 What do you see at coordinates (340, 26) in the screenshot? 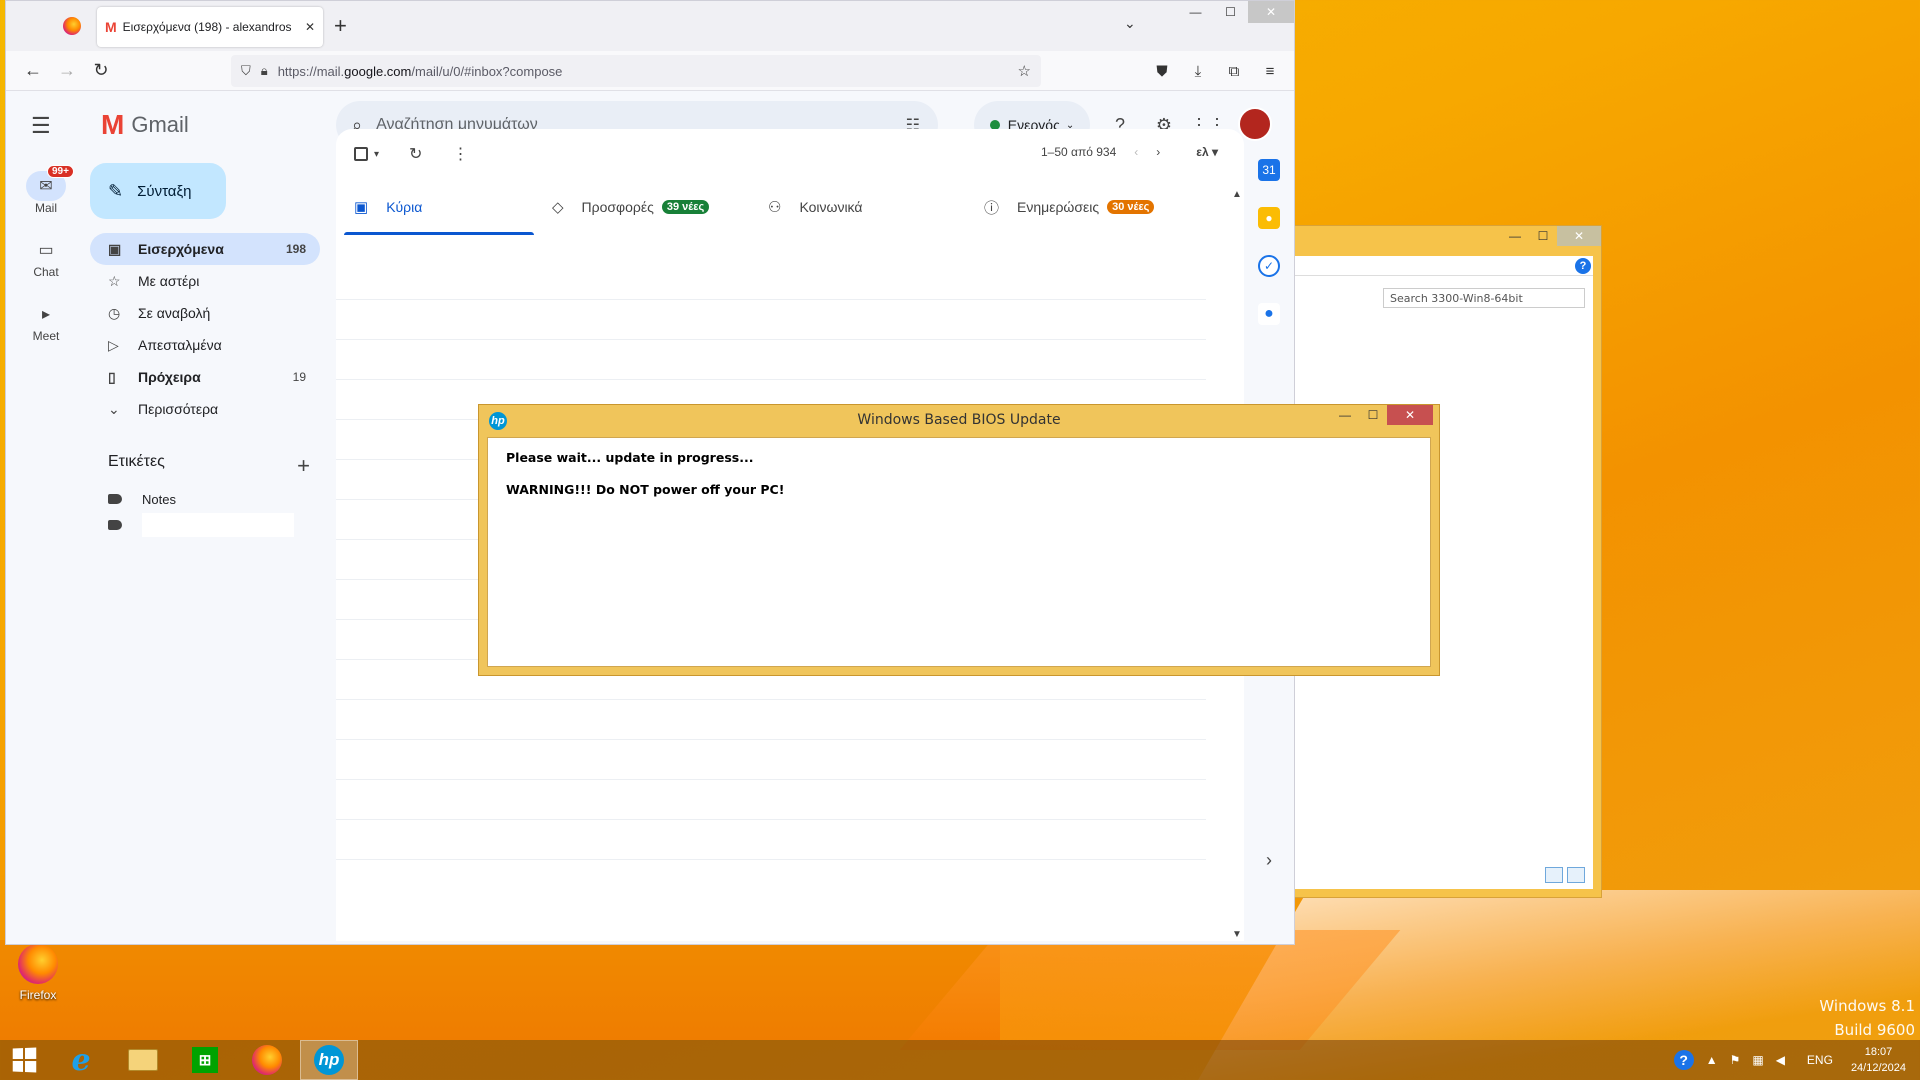
I see `new-tab-button: +` at bounding box center [340, 26].